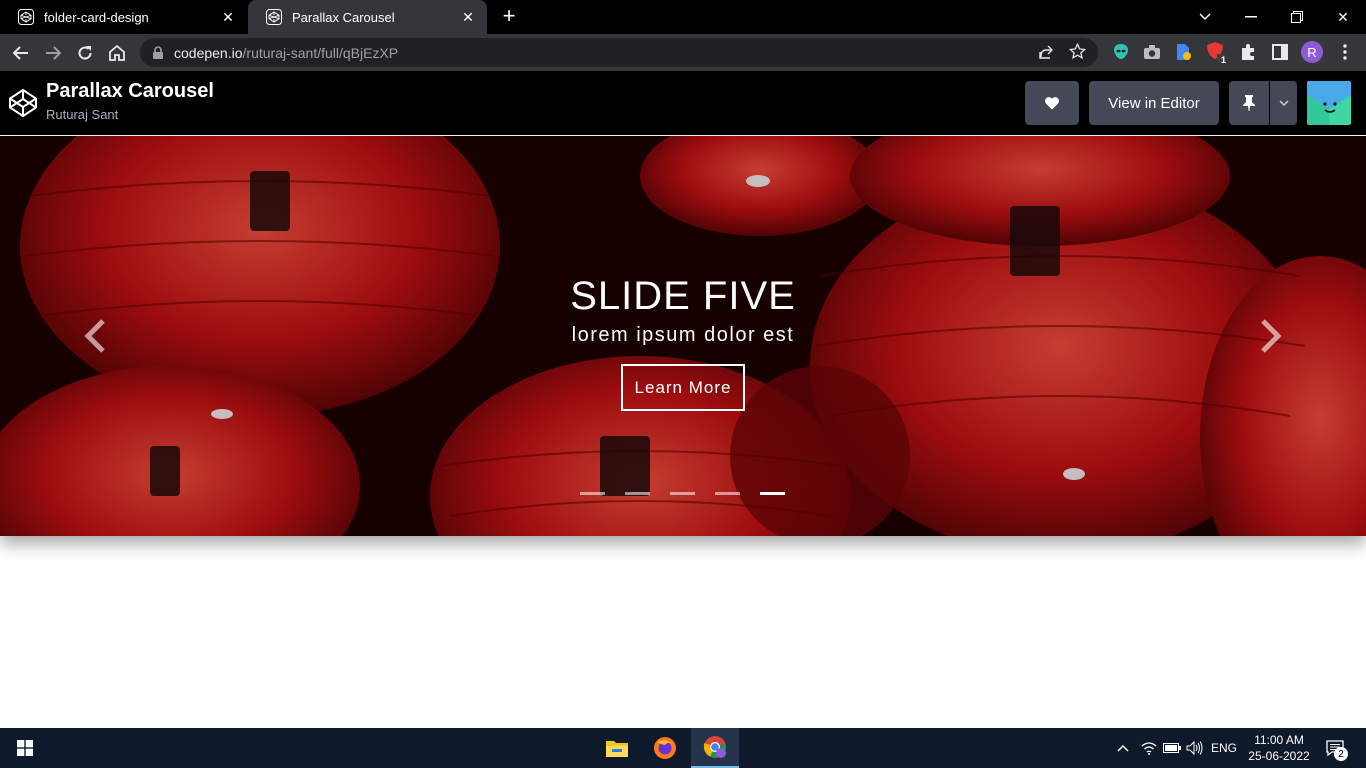 Image resolution: width=1366 pixels, height=768 pixels. Describe the element at coordinates (772, 493) in the screenshot. I see `slide-indicator-5-active` at that location.